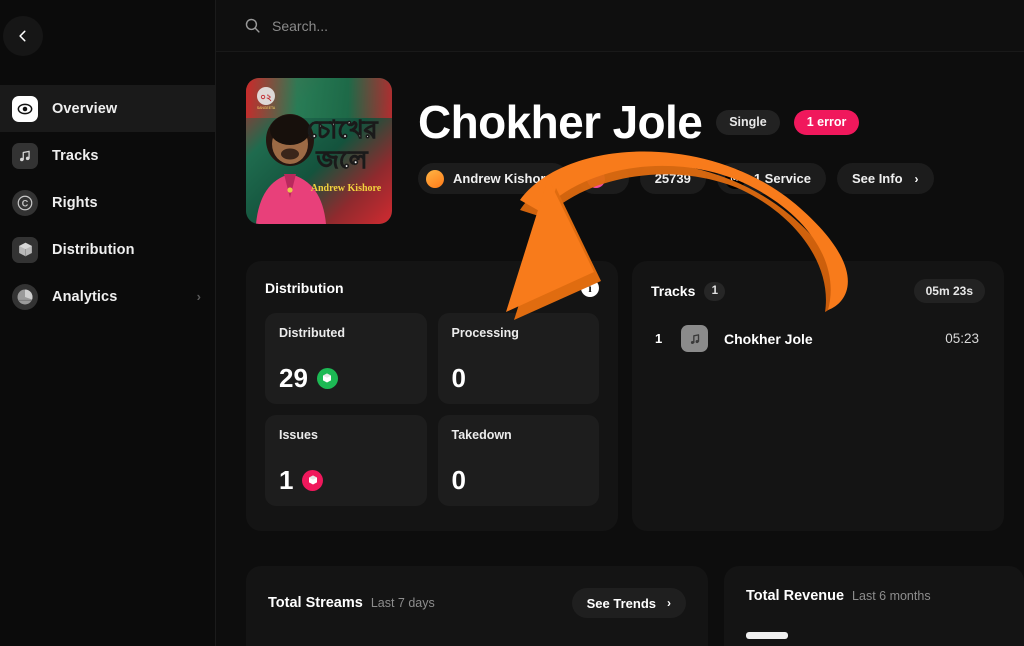 The height and width of the screenshot is (646, 1024). I want to click on total-revenue-header: Total Revenue Last 6 months, so click(874, 596).